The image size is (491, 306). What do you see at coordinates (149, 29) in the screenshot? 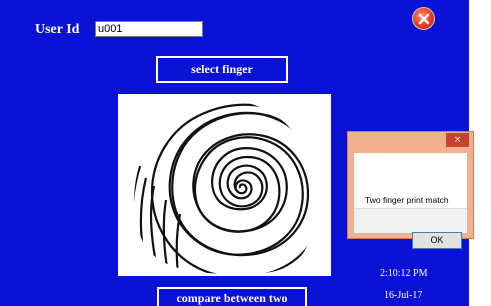
I see `userid-input: u001` at bounding box center [149, 29].